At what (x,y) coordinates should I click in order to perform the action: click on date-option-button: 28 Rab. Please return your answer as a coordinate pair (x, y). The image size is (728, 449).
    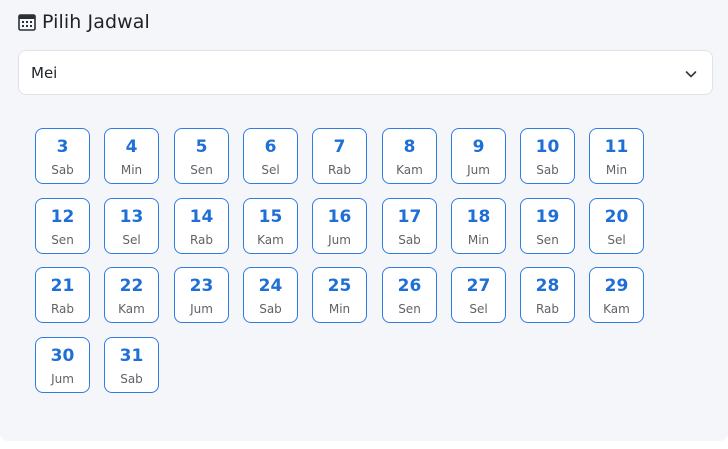
    Looking at the image, I should click on (547, 295).